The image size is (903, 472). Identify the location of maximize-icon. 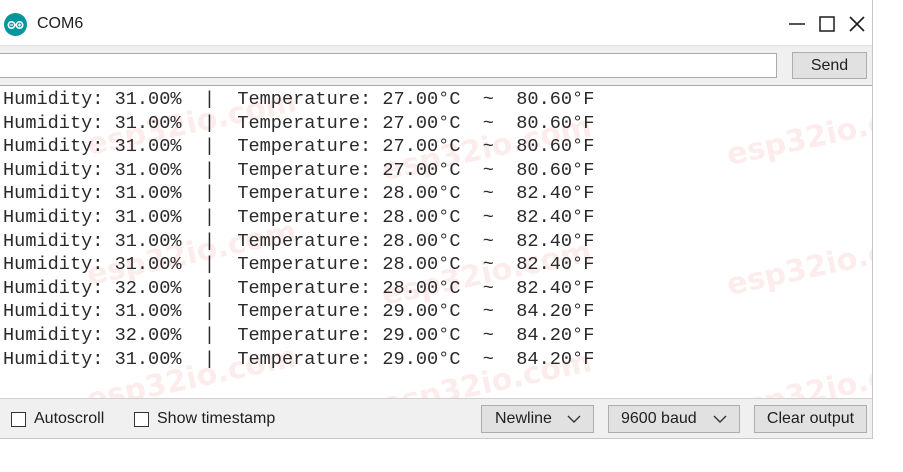
(827, 24).